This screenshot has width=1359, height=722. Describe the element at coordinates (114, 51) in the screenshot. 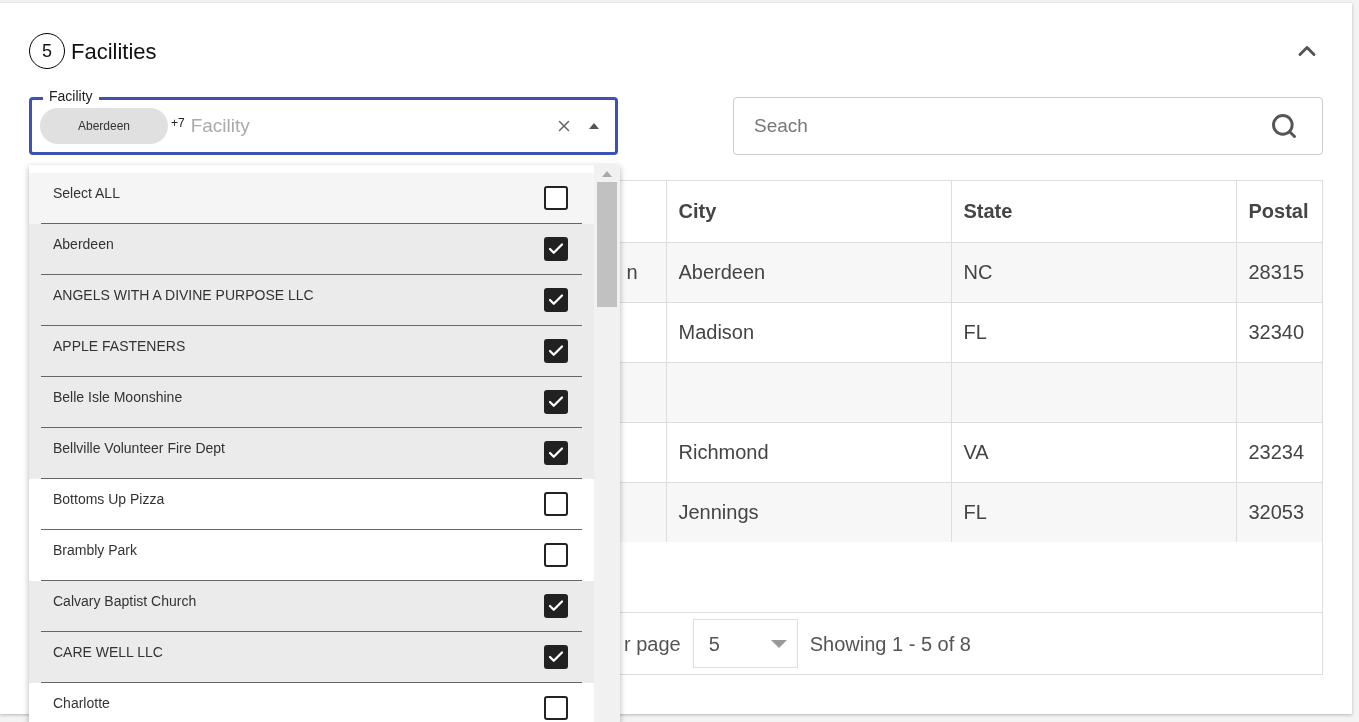

I see `section-title: Facilities` at that location.